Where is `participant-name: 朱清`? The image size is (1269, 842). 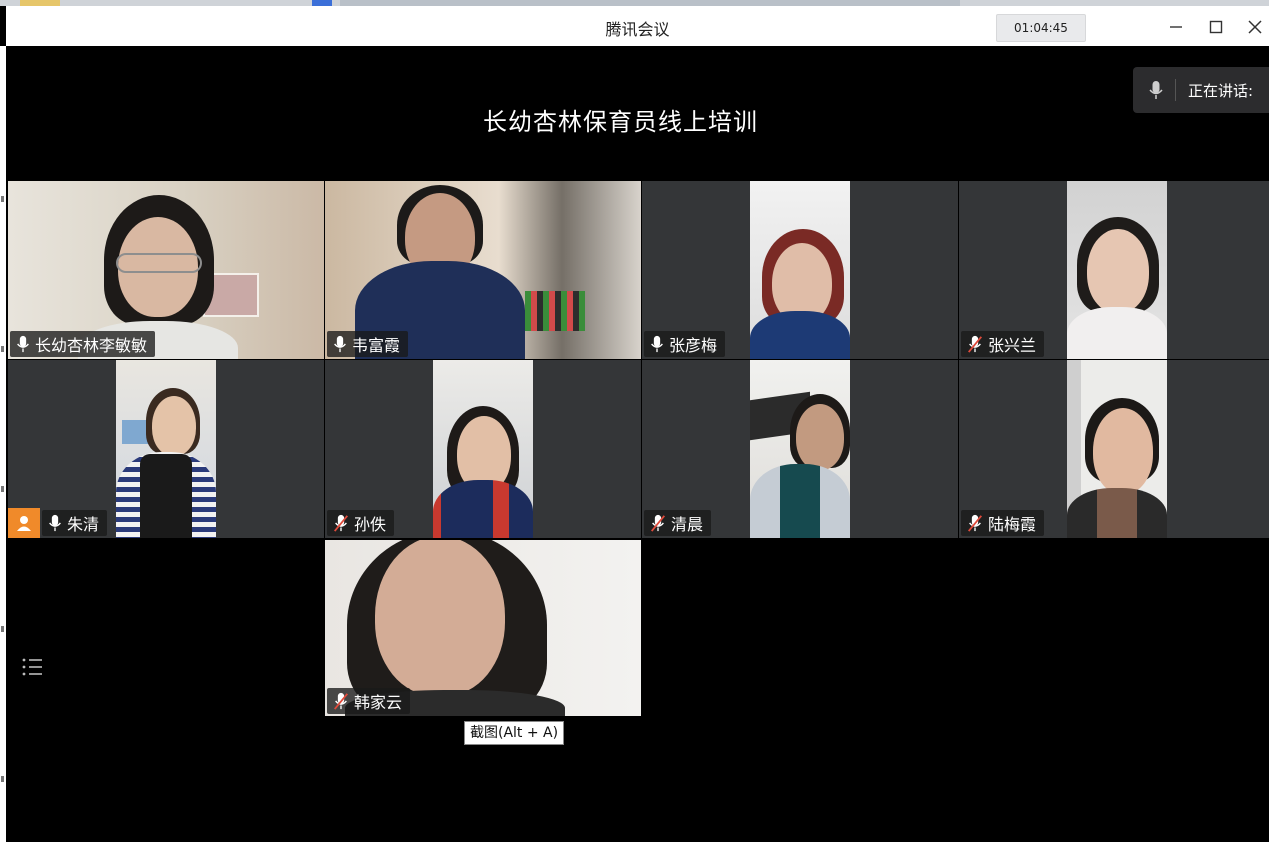 participant-name: 朱清 is located at coordinates (83, 524).